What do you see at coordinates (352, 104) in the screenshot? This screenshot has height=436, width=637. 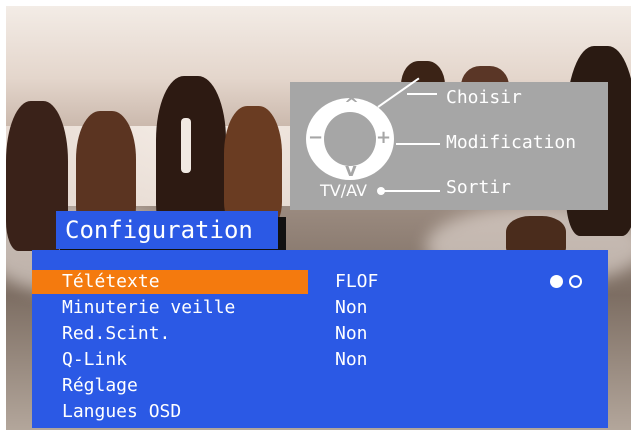 I see `up-arrow-icon: ^` at bounding box center [352, 104].